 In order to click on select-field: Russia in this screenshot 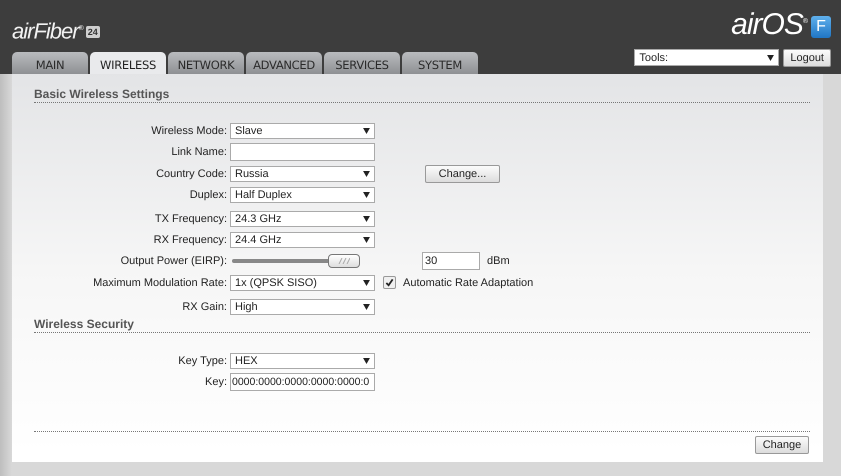, I will do `click(302, 174)`.